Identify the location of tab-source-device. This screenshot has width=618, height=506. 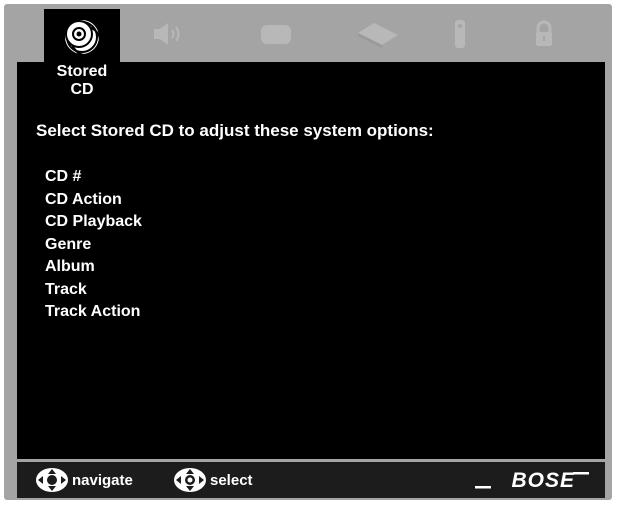
(378, 34).